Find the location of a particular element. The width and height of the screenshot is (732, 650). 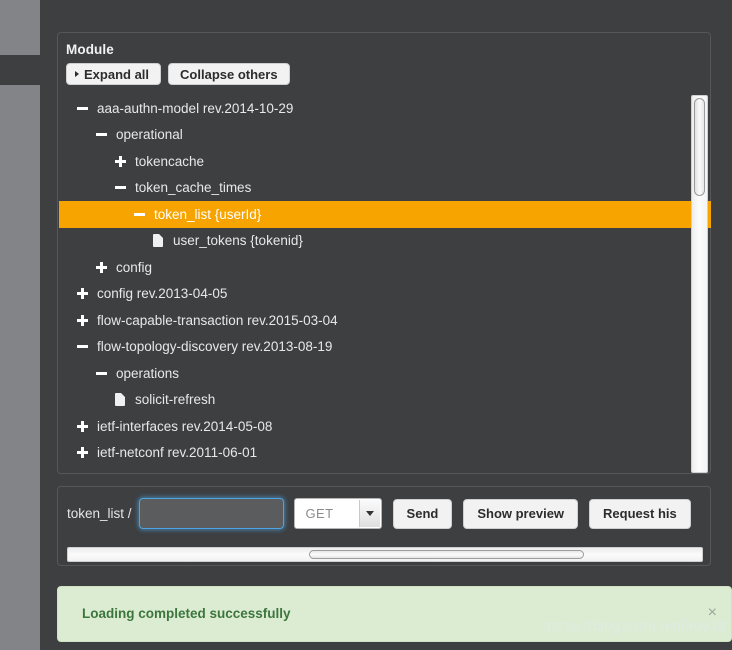

expand-all-button: Expand all is located at coordinates (114, 74).